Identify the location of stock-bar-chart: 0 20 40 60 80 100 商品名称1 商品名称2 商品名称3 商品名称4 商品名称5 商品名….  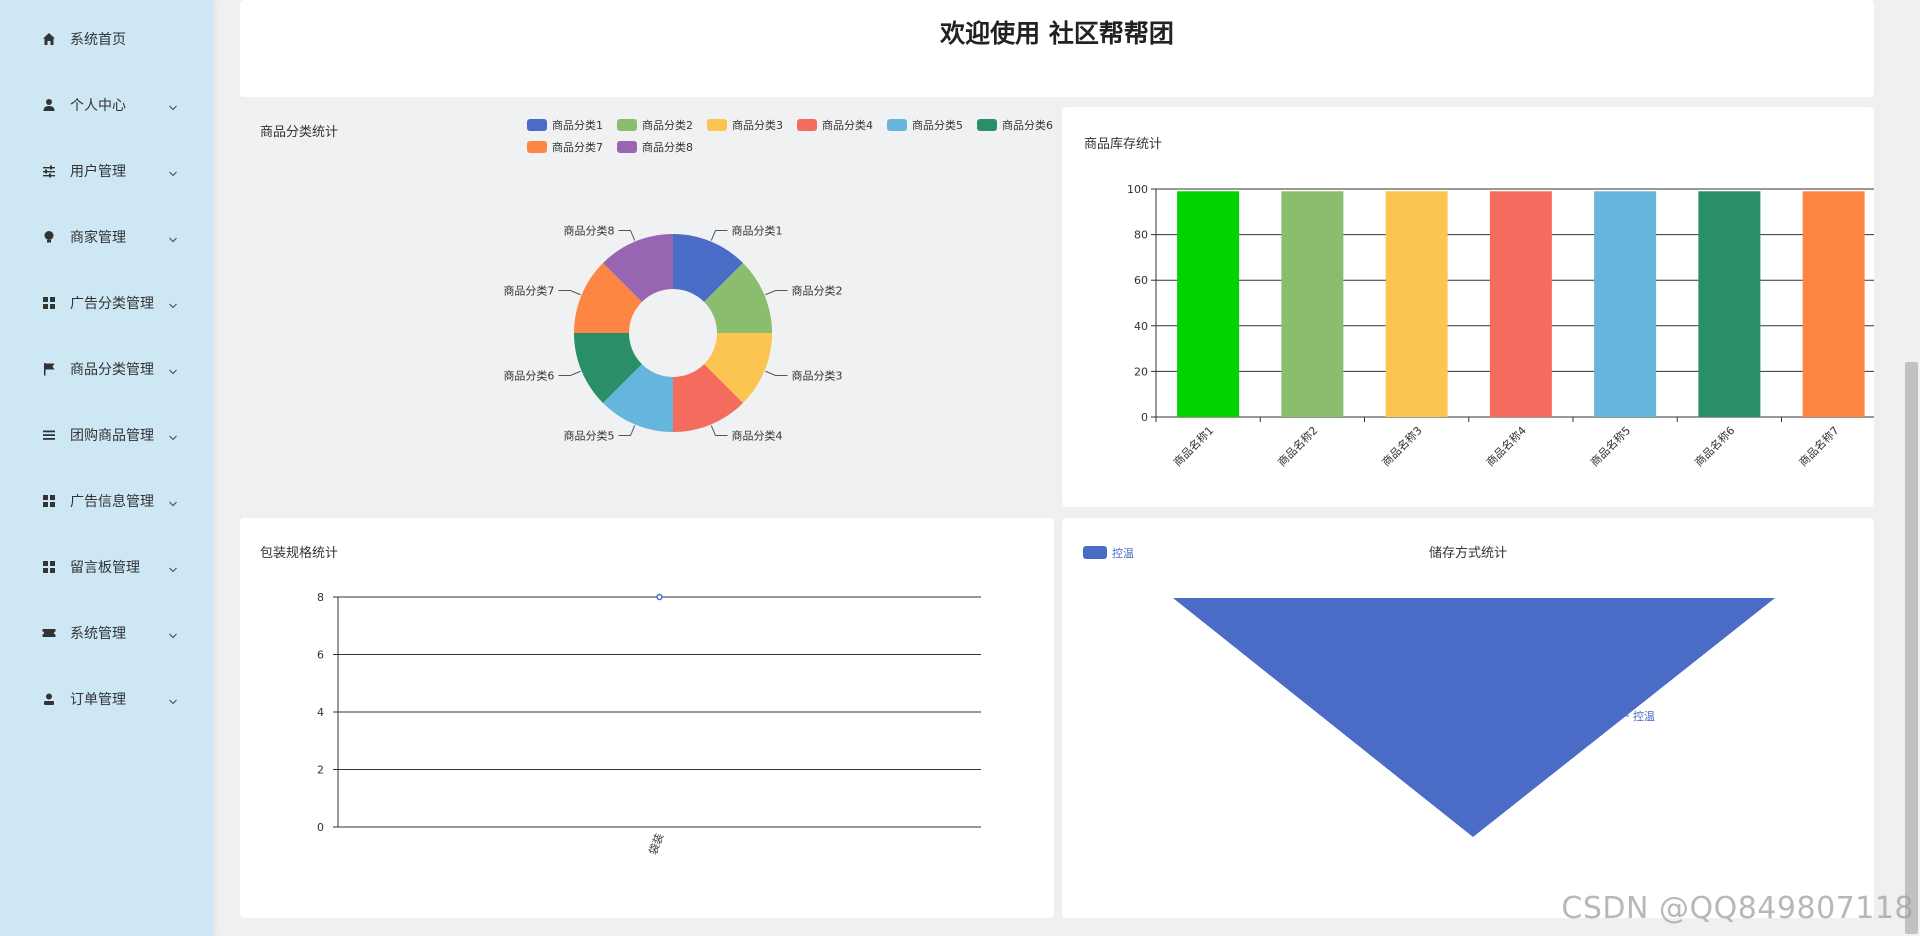
(1500, 326).